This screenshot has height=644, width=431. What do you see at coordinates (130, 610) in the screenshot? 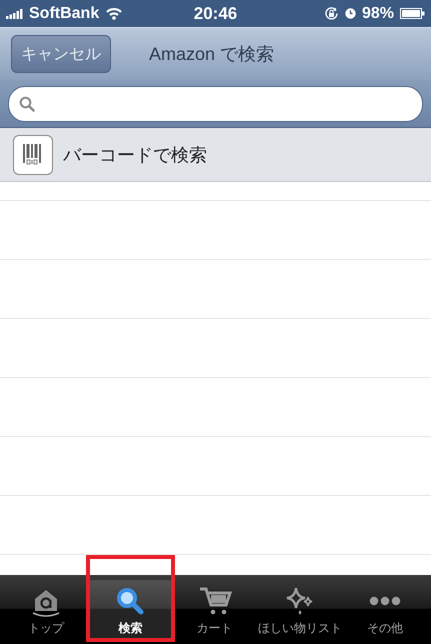
I see `tab: 検索` at bounding box center [130, 610].